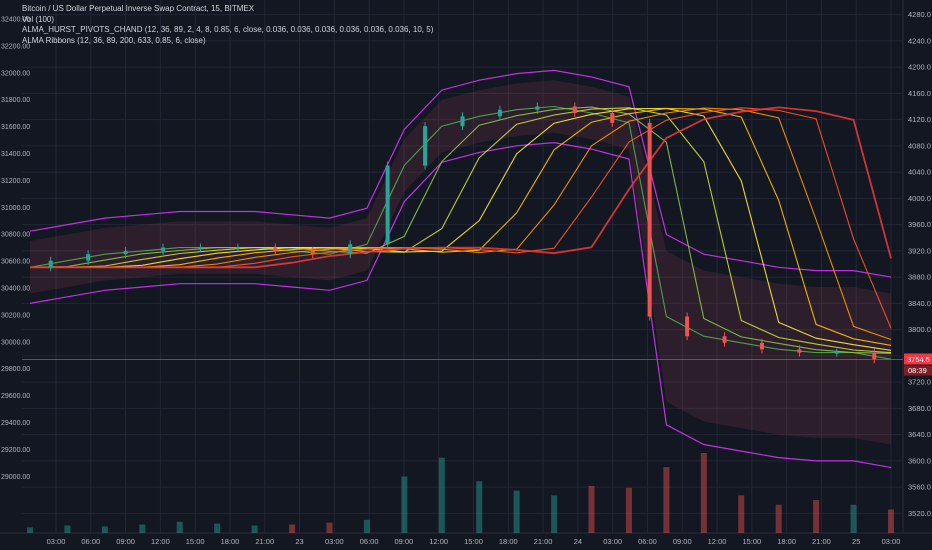 The width and height of the screenshot is (932, 550). I want to click on legend-volume-indicator: Vol (100), so click(227, 20).